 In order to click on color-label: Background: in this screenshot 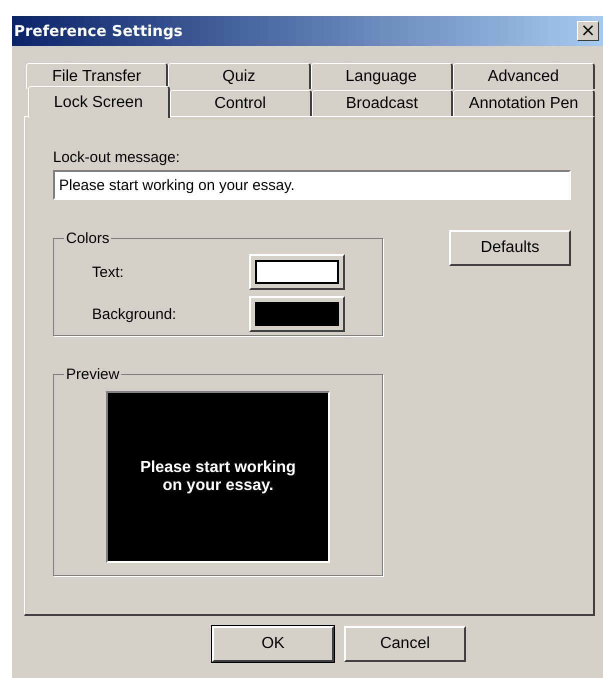, I will do `click(134, 314)`.